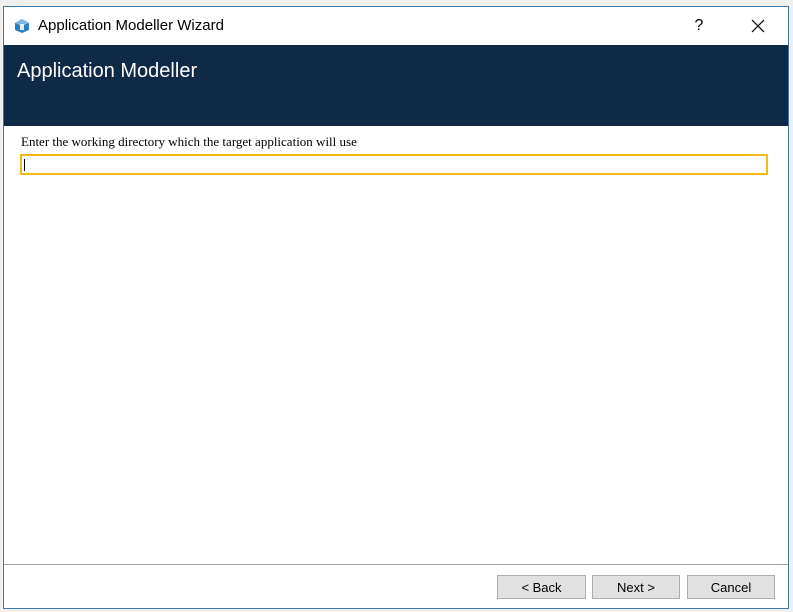  I want to click on button-bar: < Back Next > Cancel, so click(396, 586).